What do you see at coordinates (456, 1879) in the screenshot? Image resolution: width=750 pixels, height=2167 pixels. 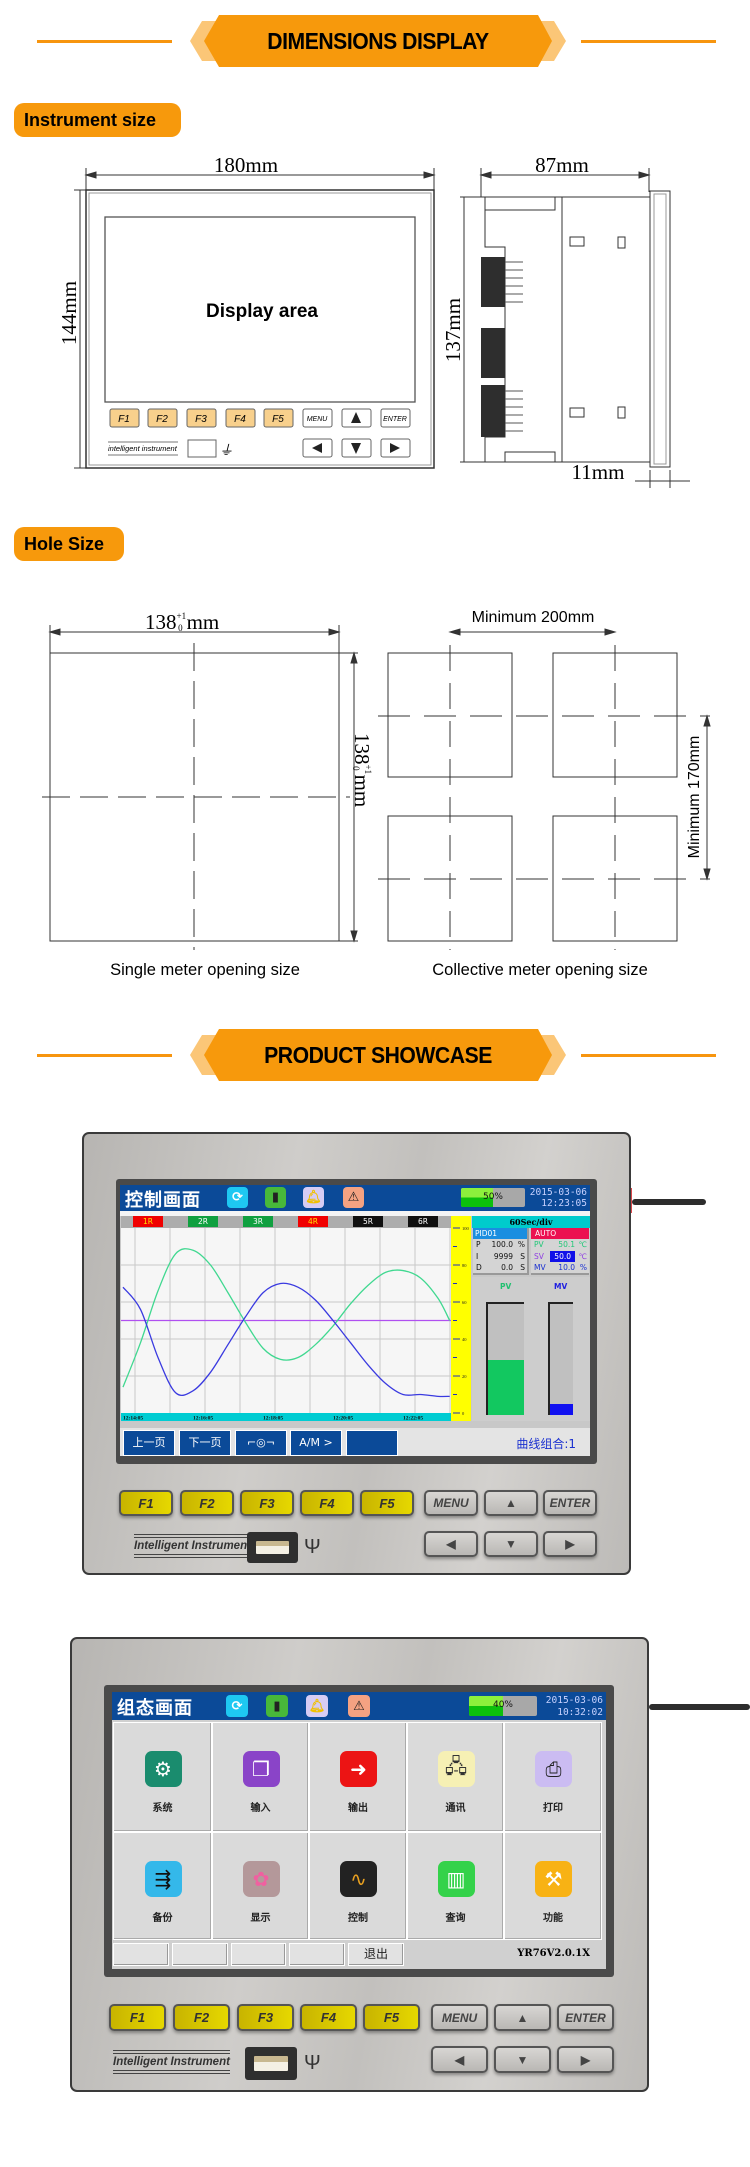 I see `query-icon: ▥` at bounding box center [456, 1879].